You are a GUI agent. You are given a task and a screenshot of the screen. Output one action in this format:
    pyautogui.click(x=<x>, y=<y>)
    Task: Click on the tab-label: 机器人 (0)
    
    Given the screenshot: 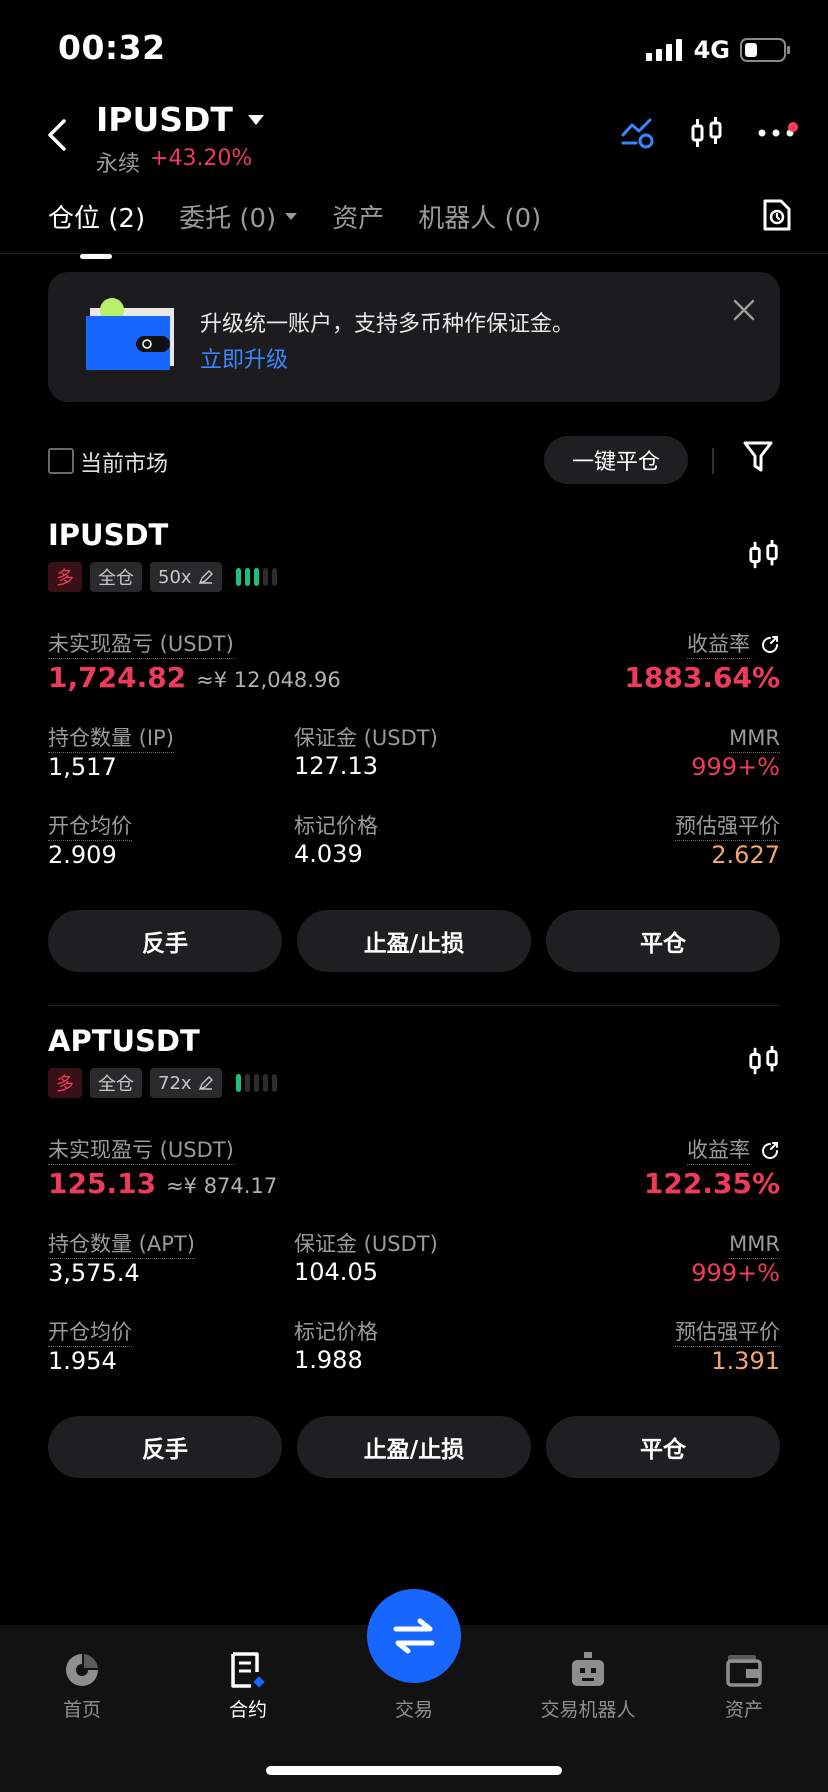 What is the action you would take?
    pyautogui.click(x=480, y=219)
    